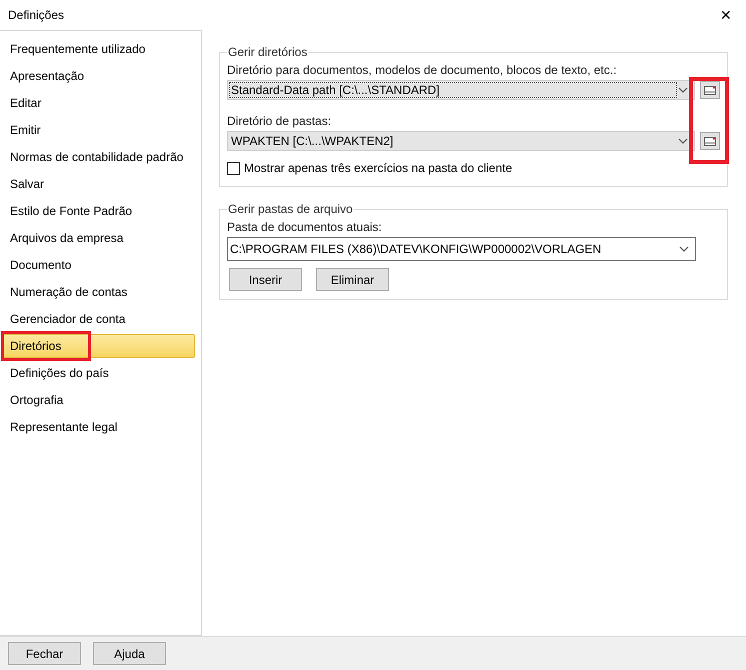 This screenshot has height=670, width=746. Describe the element at coordinates (99, 264) in the screenshot. I see `sidebar-item: Documento` at that location.